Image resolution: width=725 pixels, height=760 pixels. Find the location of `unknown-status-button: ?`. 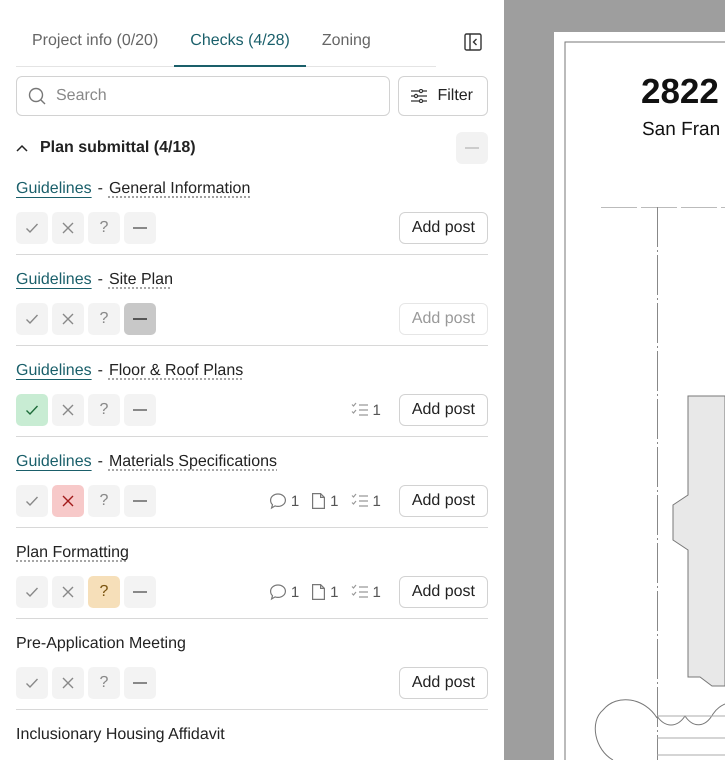

unknown-status-button: ? is located at coordinates (104, 592).